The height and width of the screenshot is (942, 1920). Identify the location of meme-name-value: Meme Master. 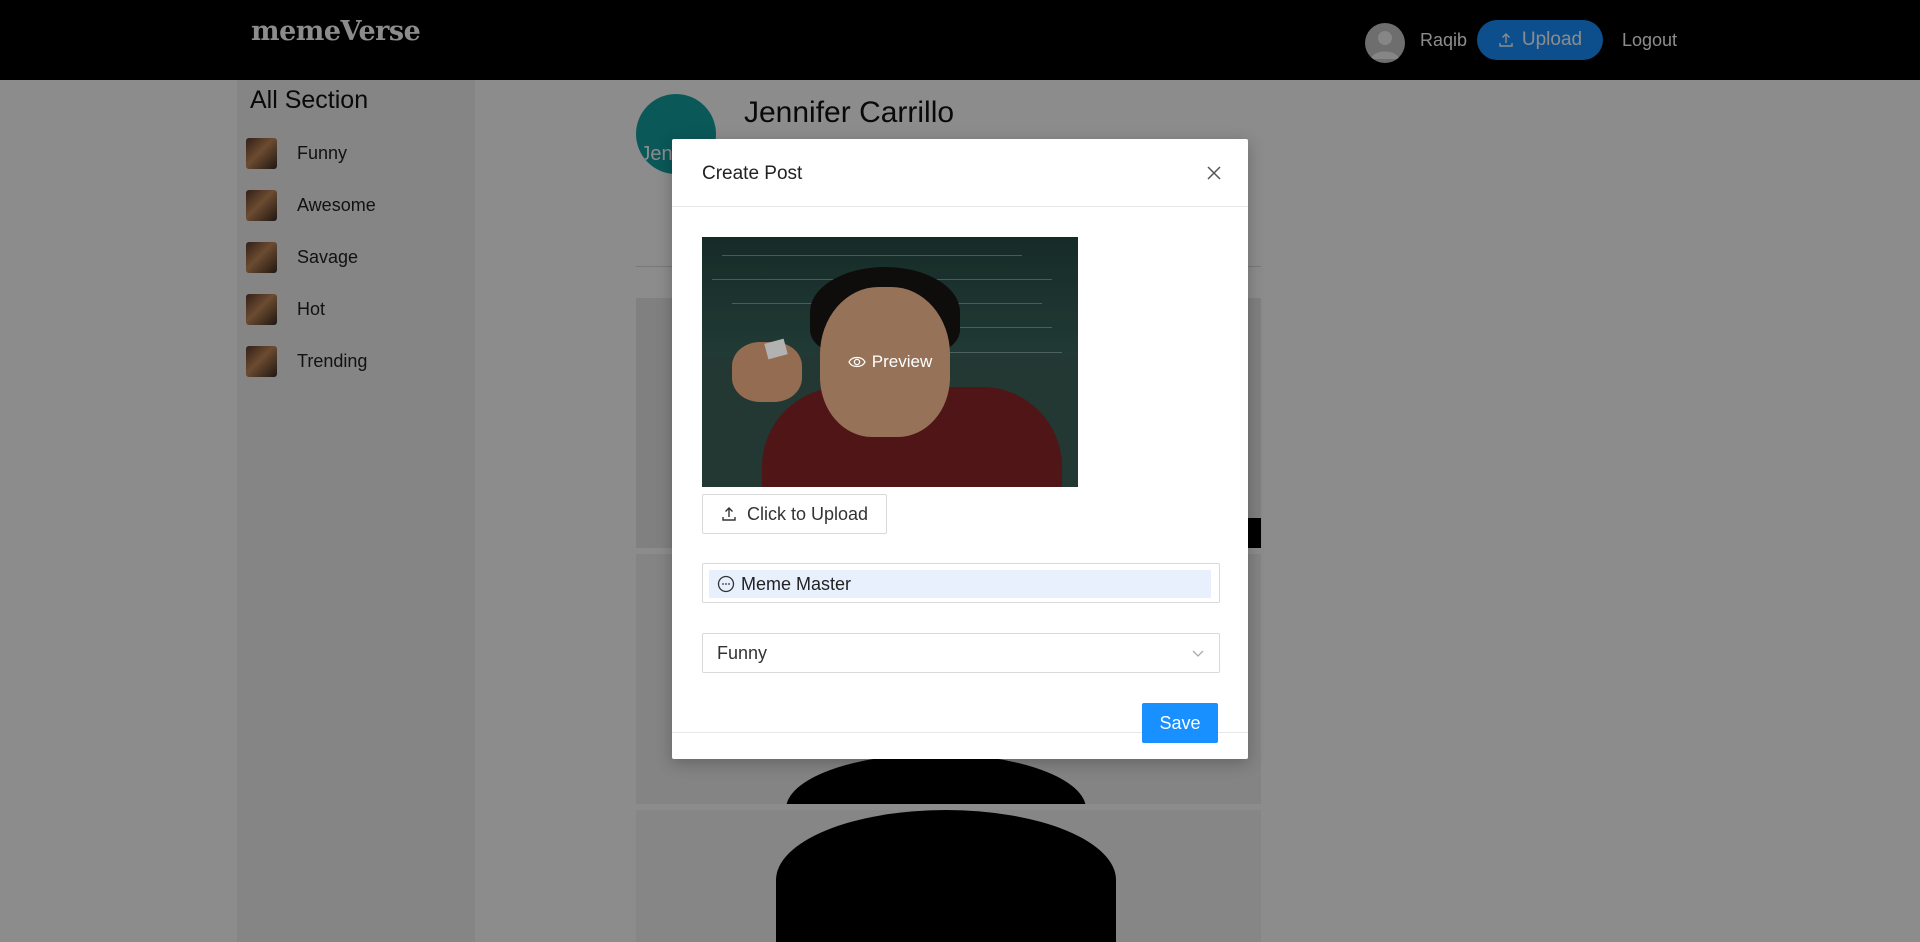
(796, 583).